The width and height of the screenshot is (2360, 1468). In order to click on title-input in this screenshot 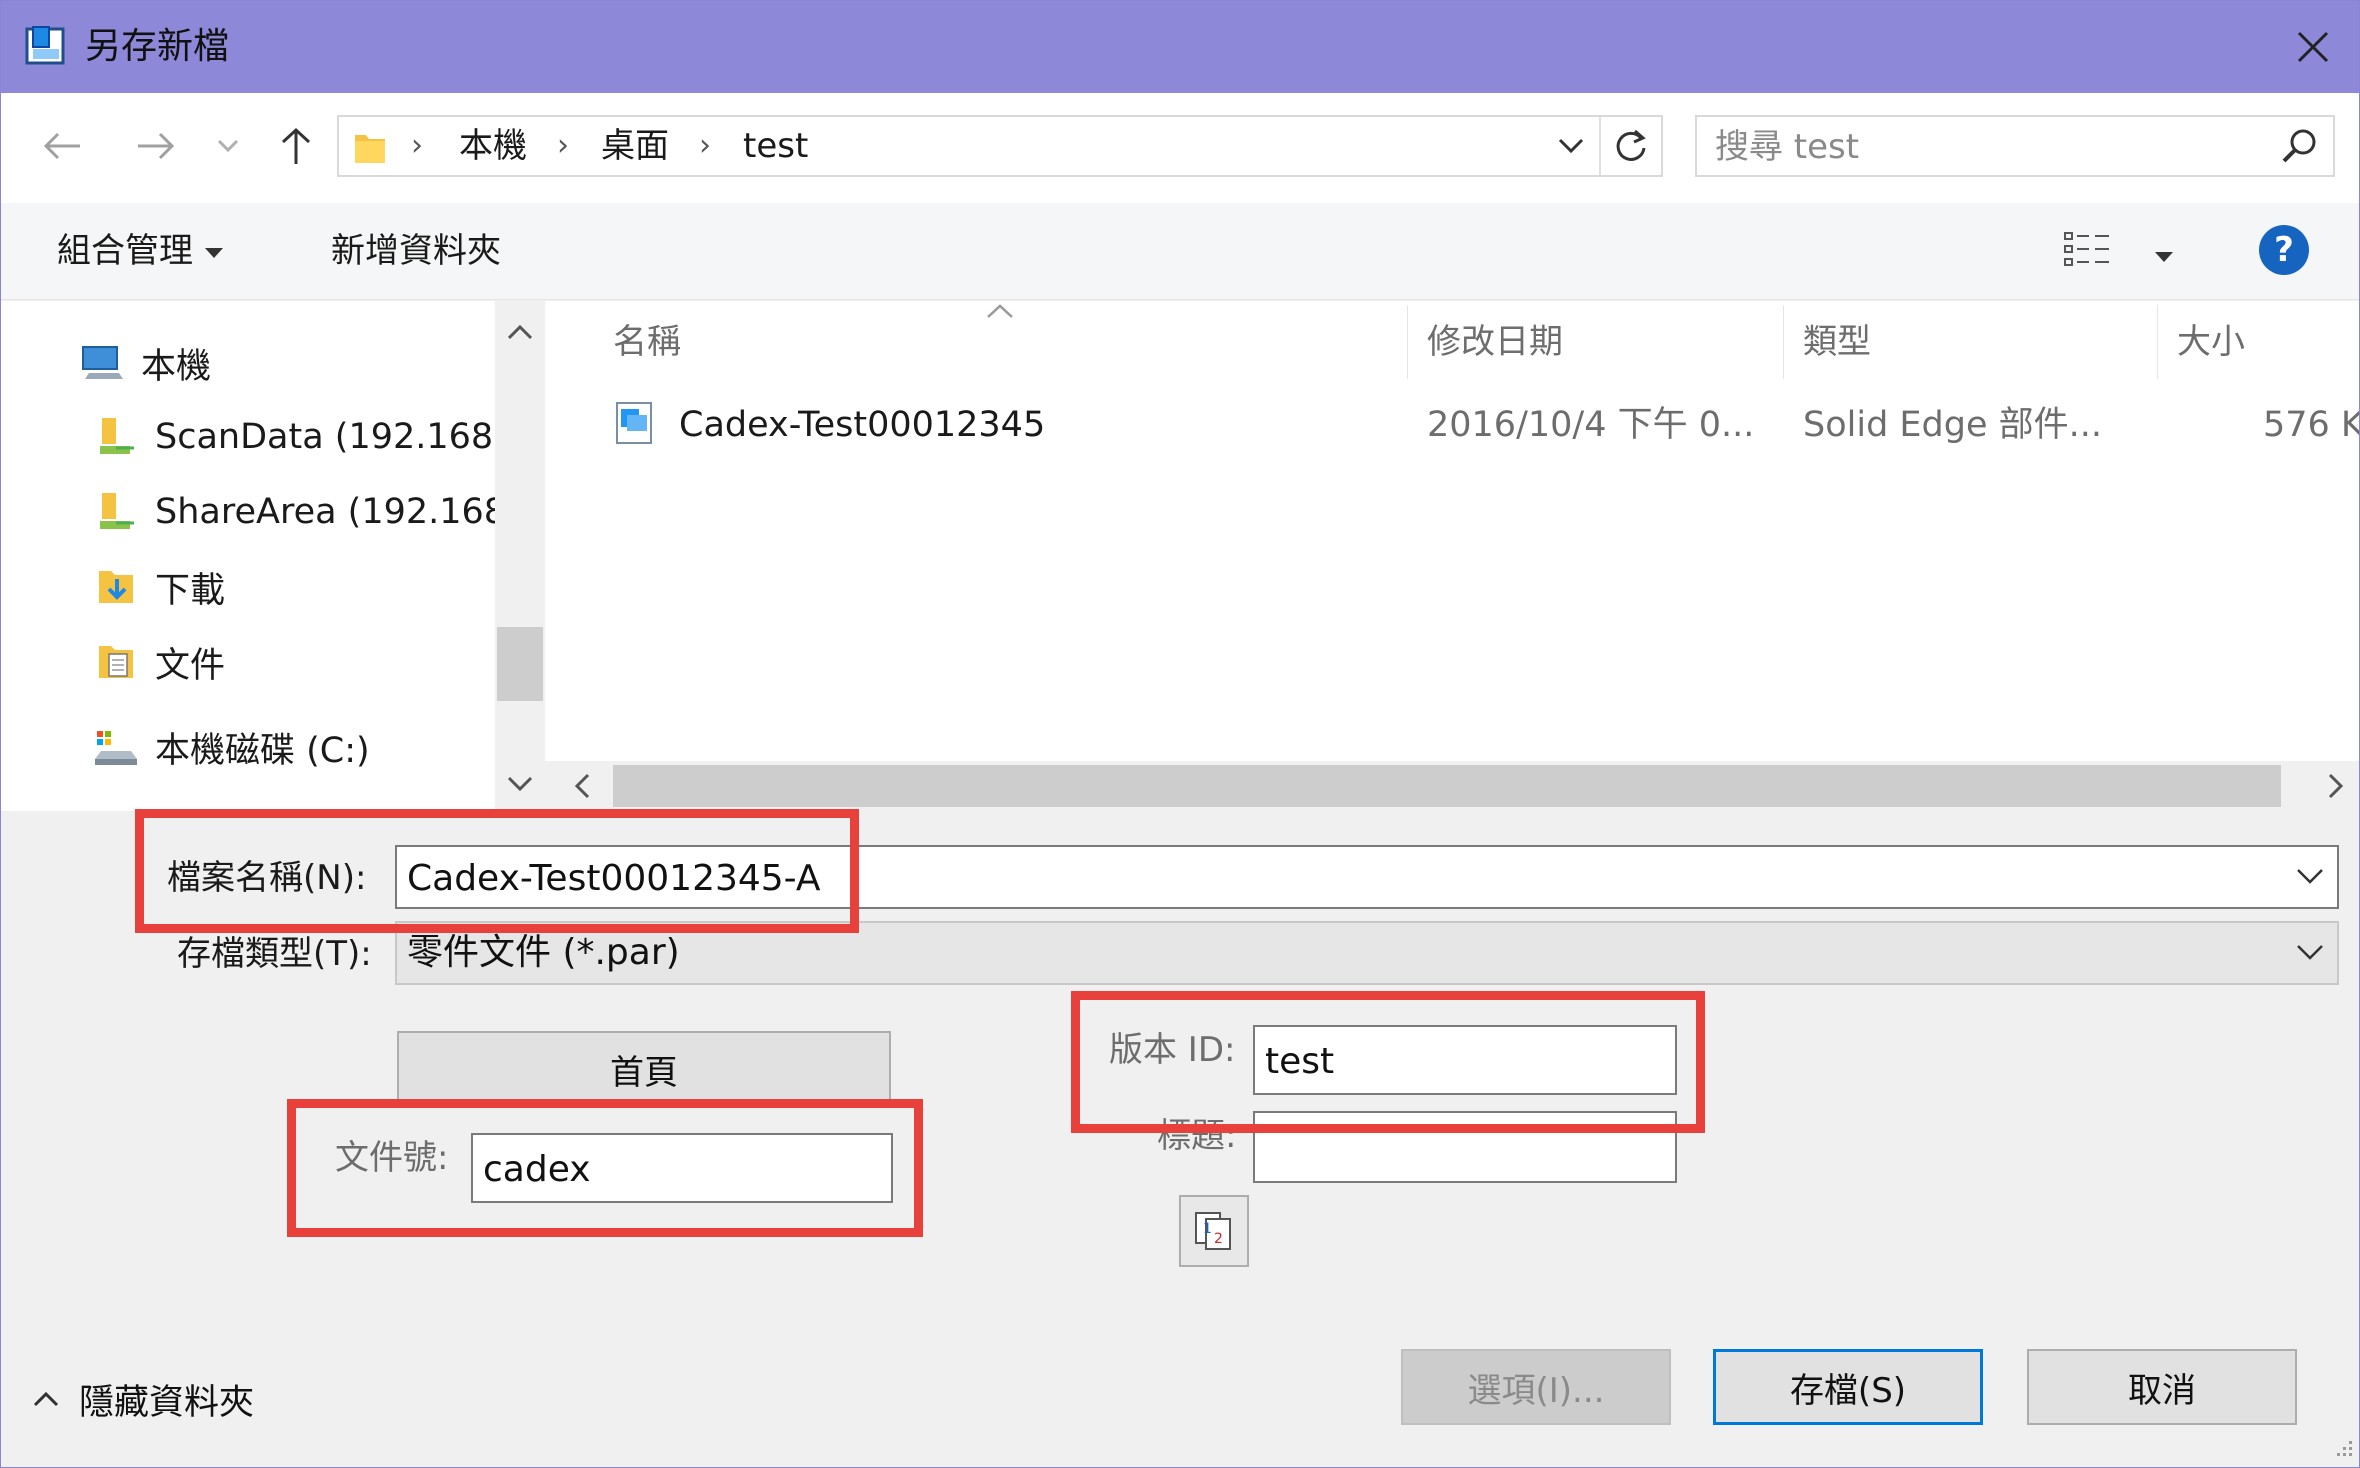, I will do `click(1458, 1147)`.